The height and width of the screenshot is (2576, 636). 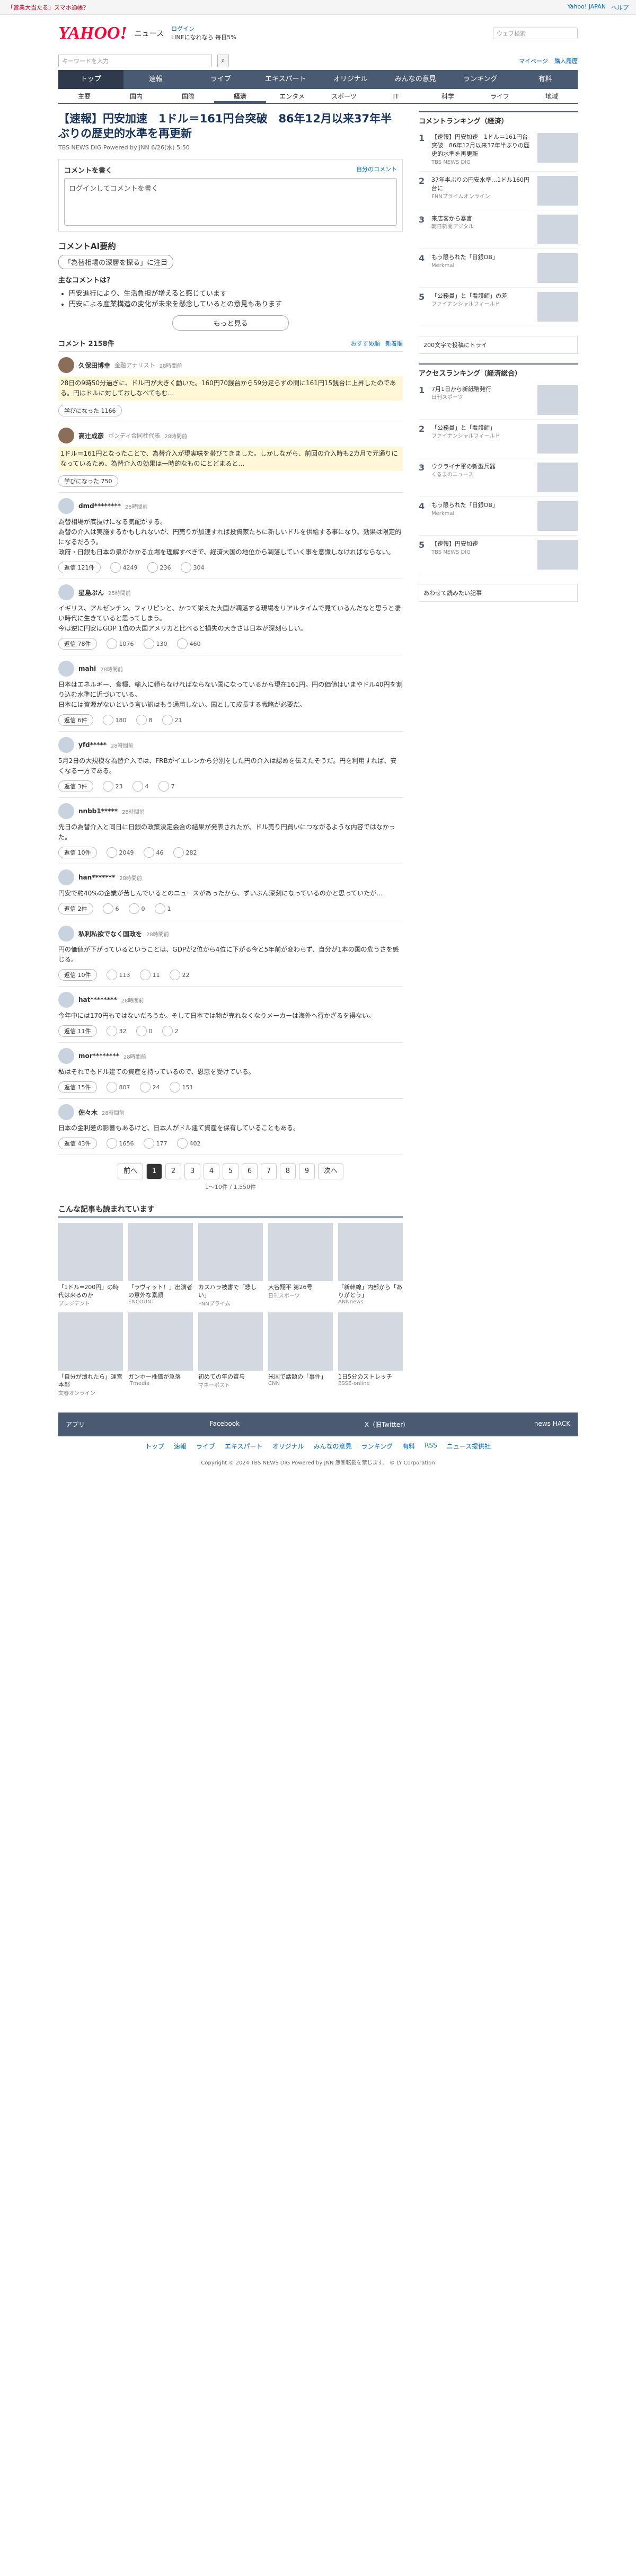 What do you see at coordinates (99, 1056) in the screenshot?
I see `comment-user: mor********` at bounding box center [99, 1056].